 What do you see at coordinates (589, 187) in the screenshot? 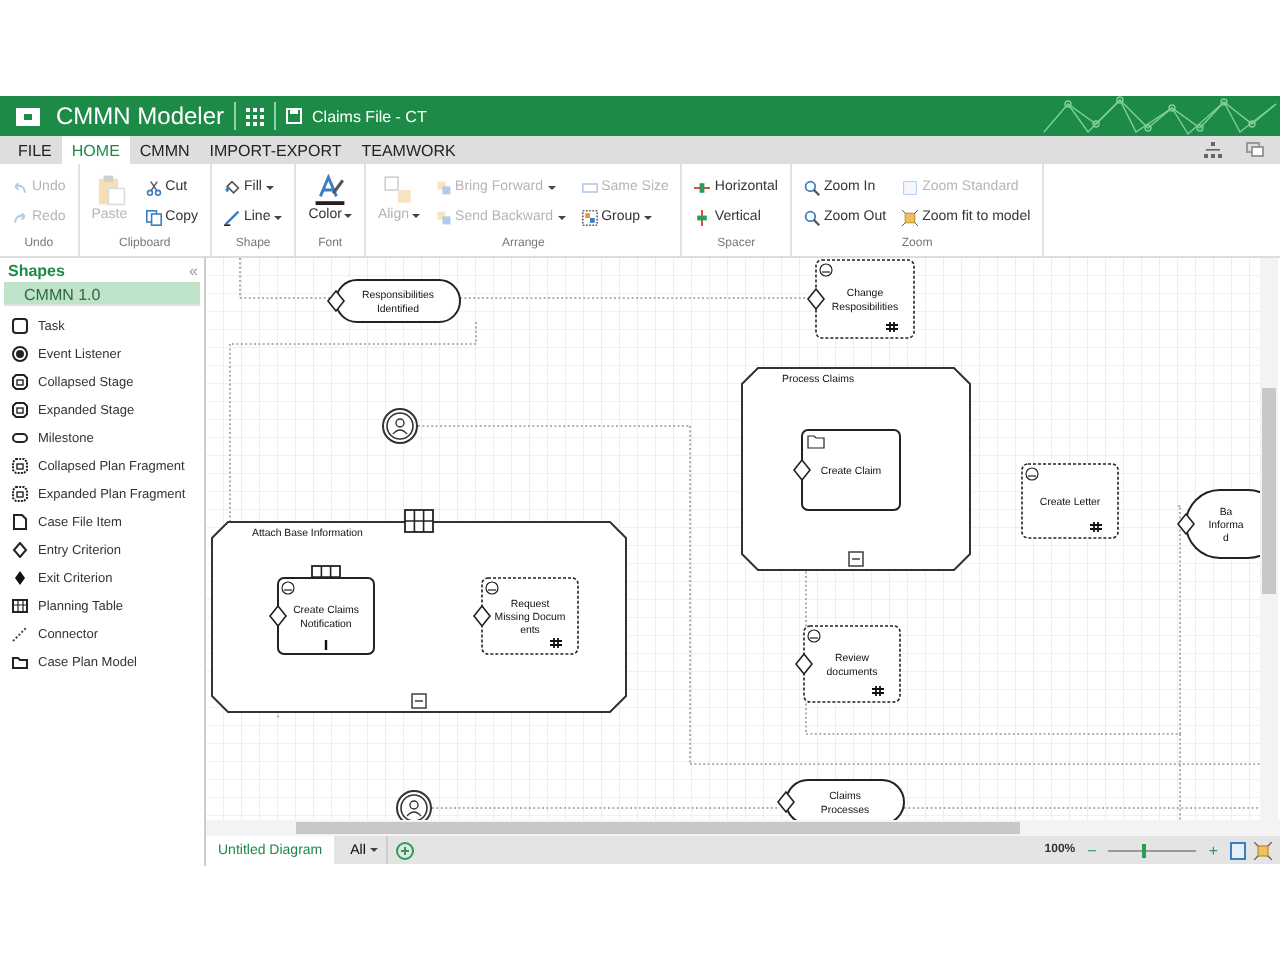
I see `resize-icon` at bounding box center [589, 187].